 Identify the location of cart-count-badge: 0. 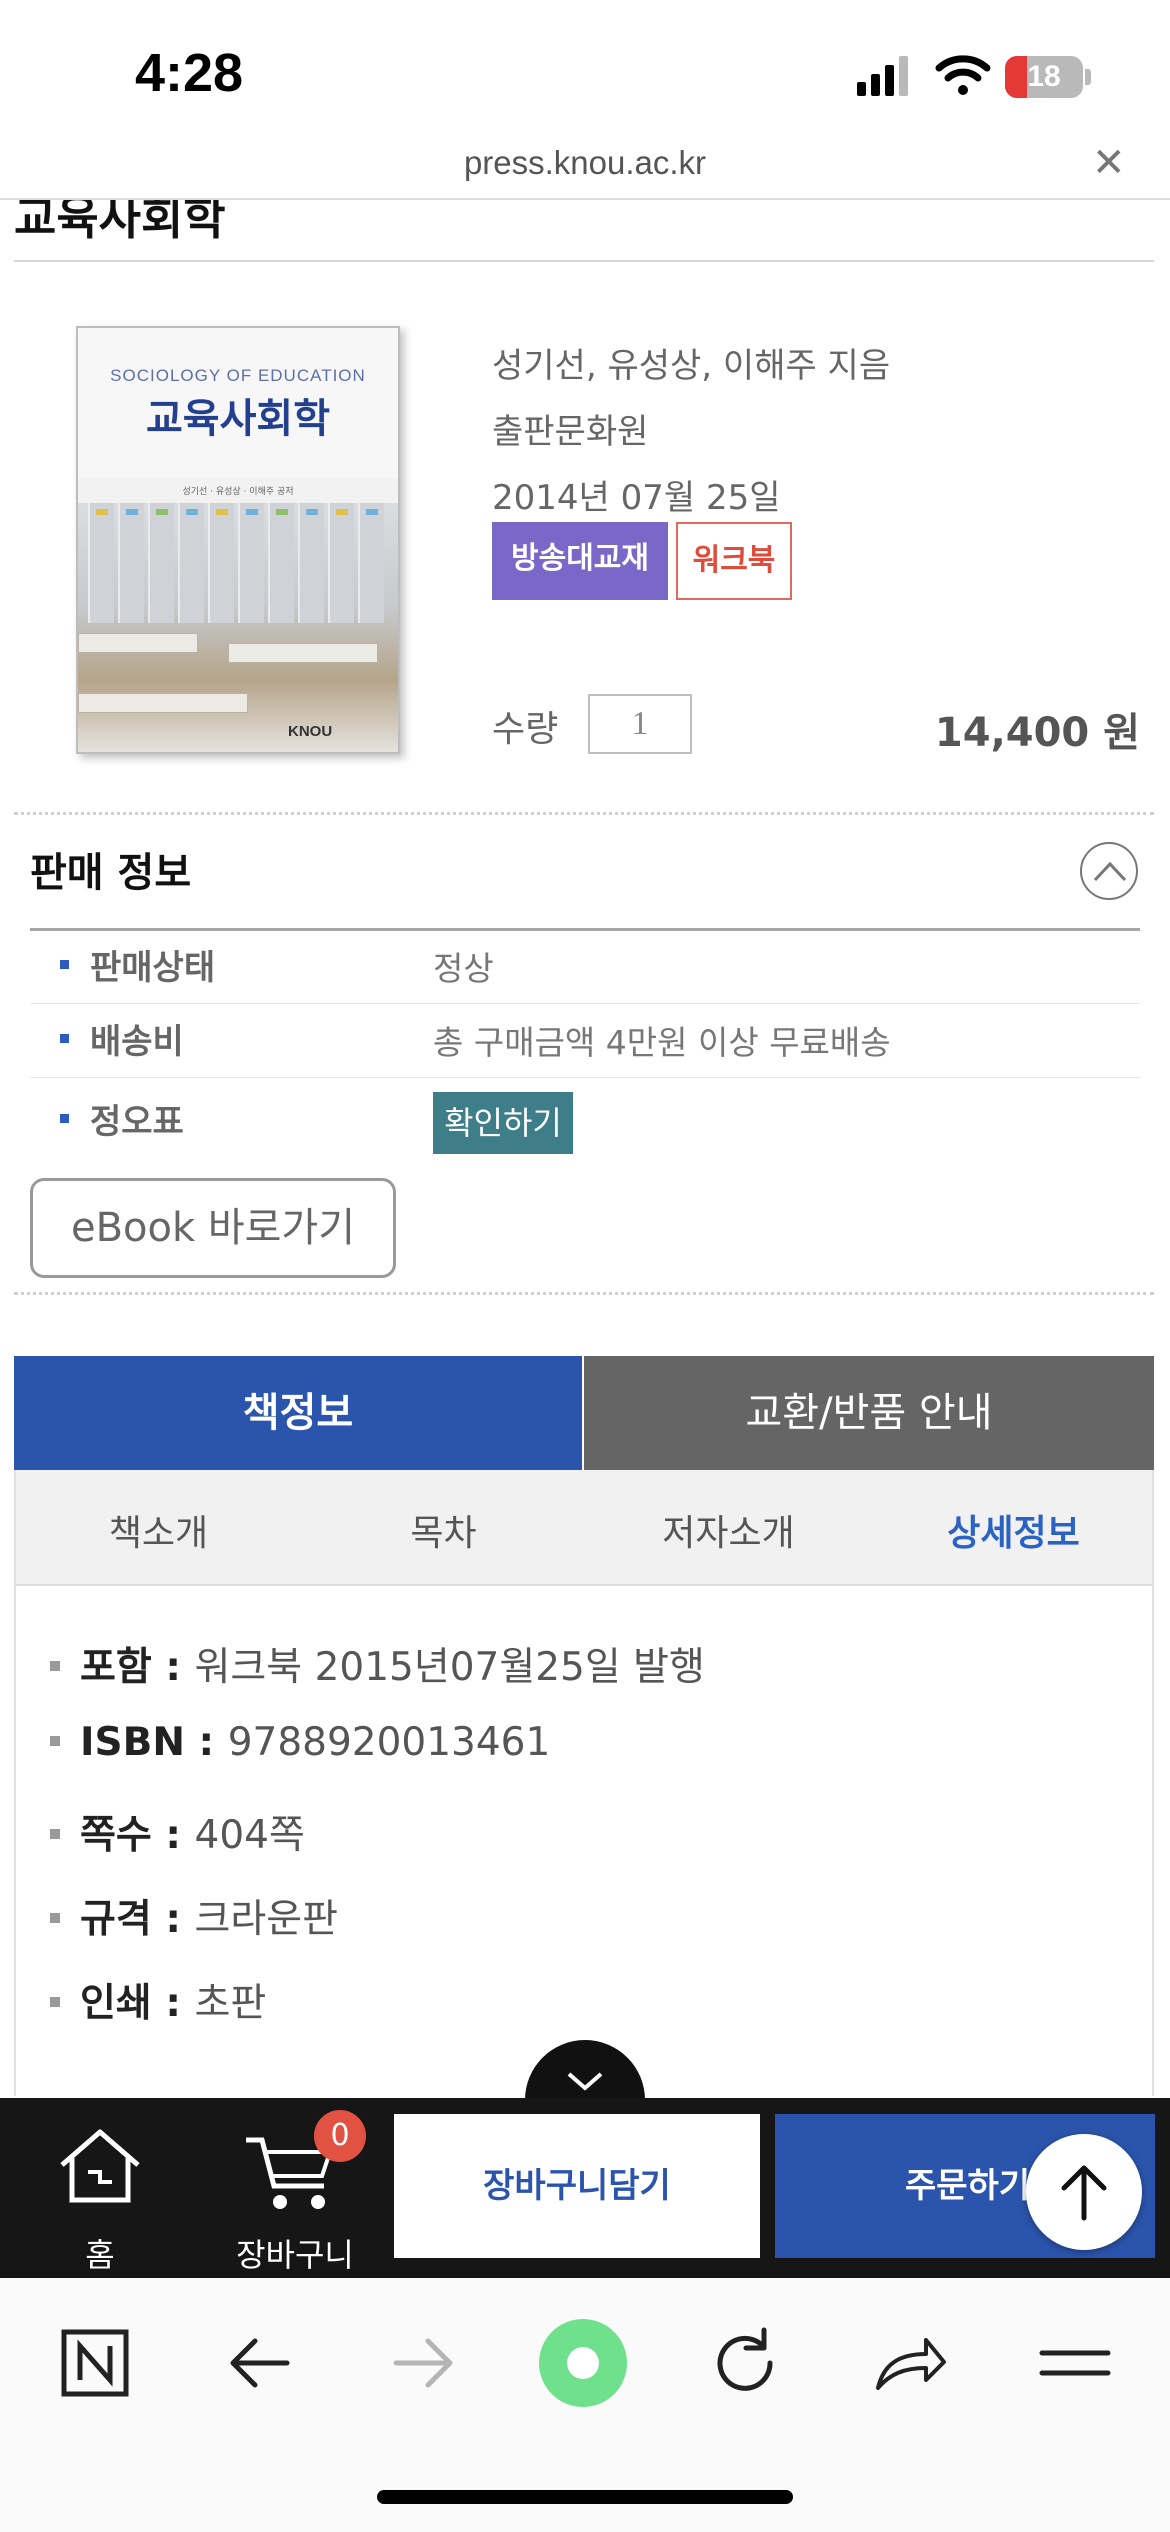
(340, 2136).